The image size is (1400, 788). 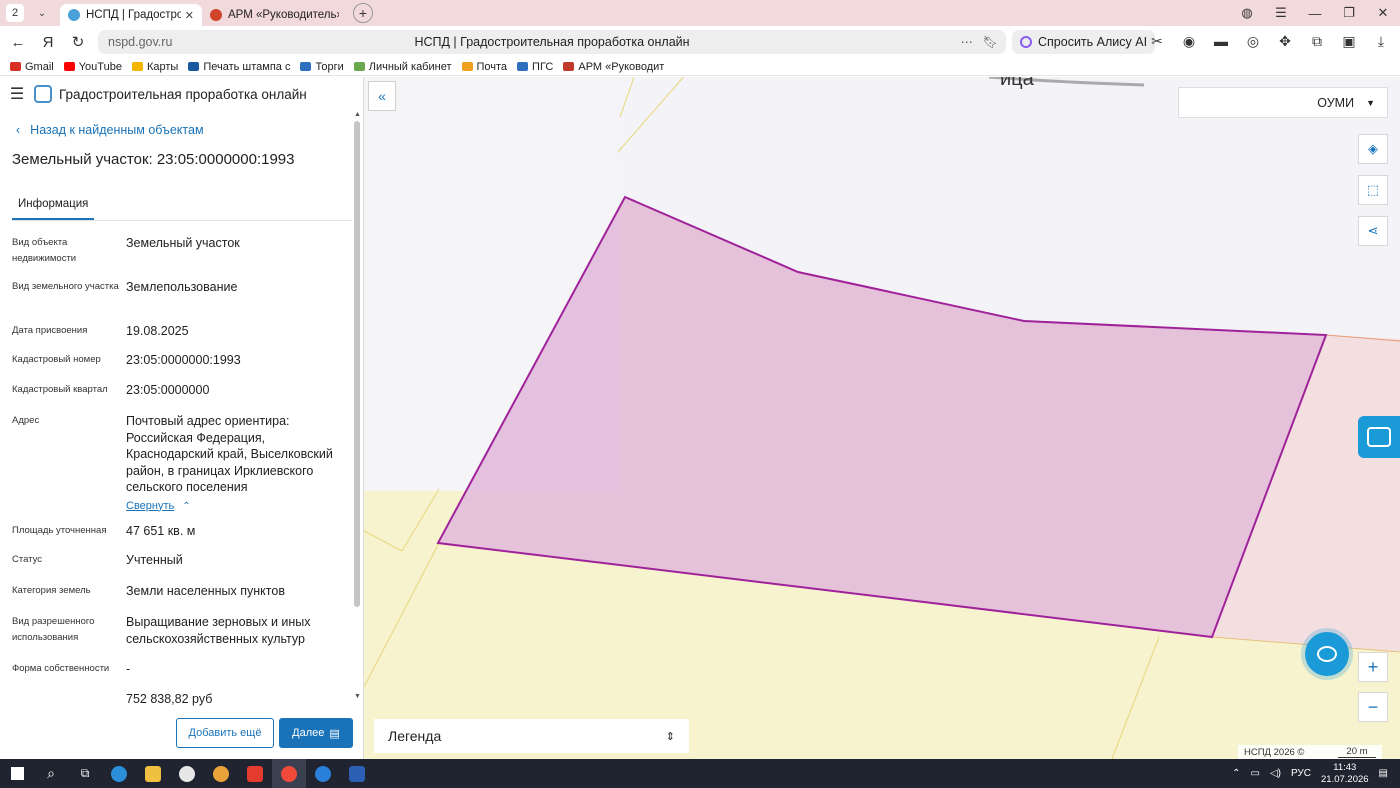 What do you see at coordinates (189, 130) in the screenshot?
I see `back-to-results-link: ‹ Назад к найденным объектам` at bounding box center [189, 130].